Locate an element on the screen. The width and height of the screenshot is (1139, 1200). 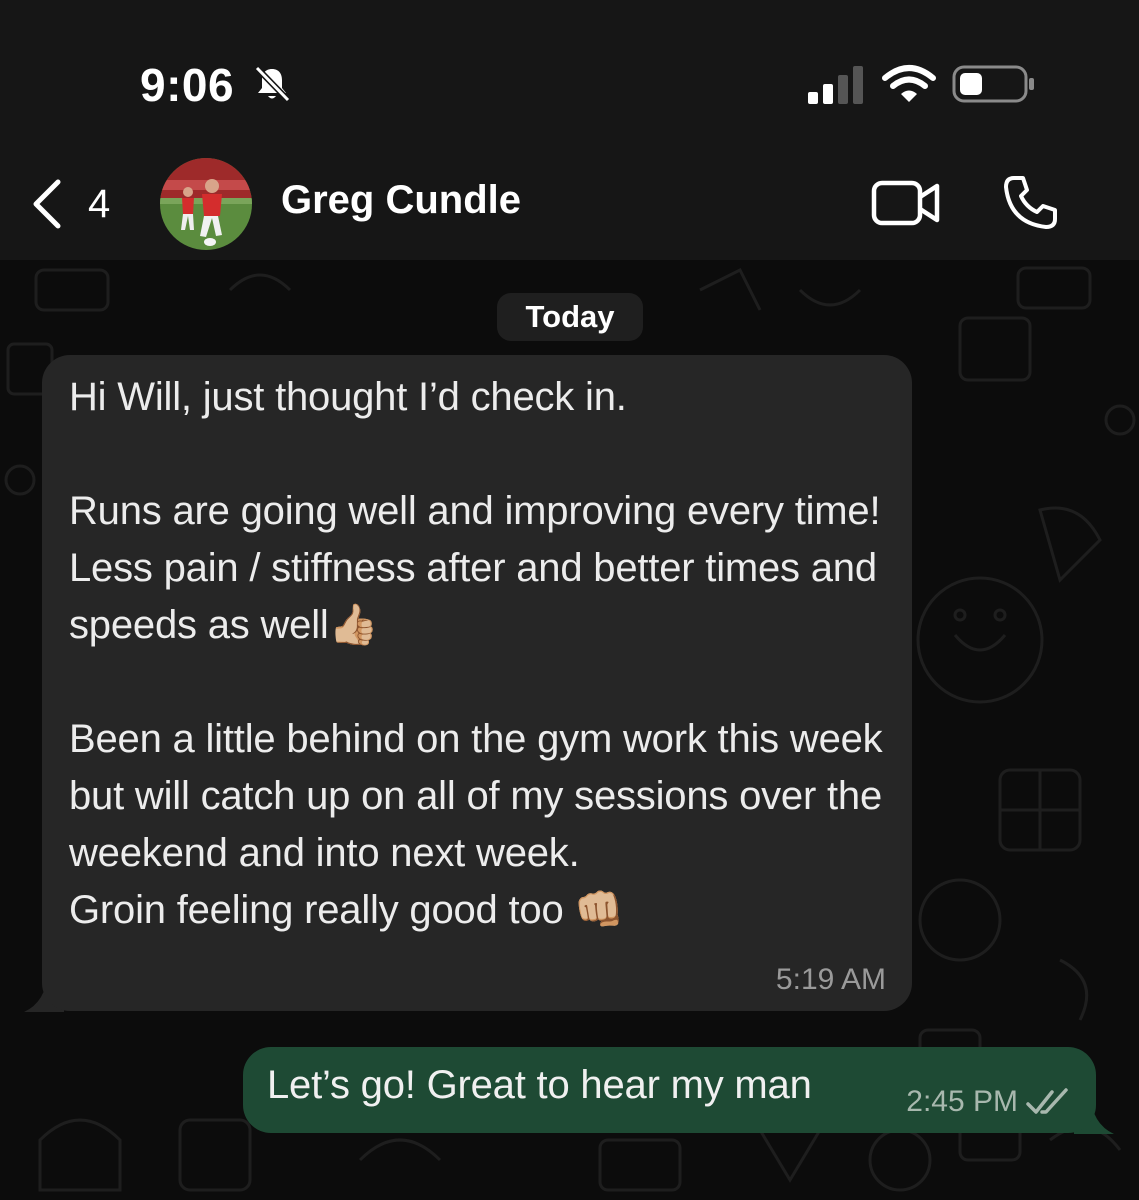
wifi-icon is located at coordinates (909, 83).